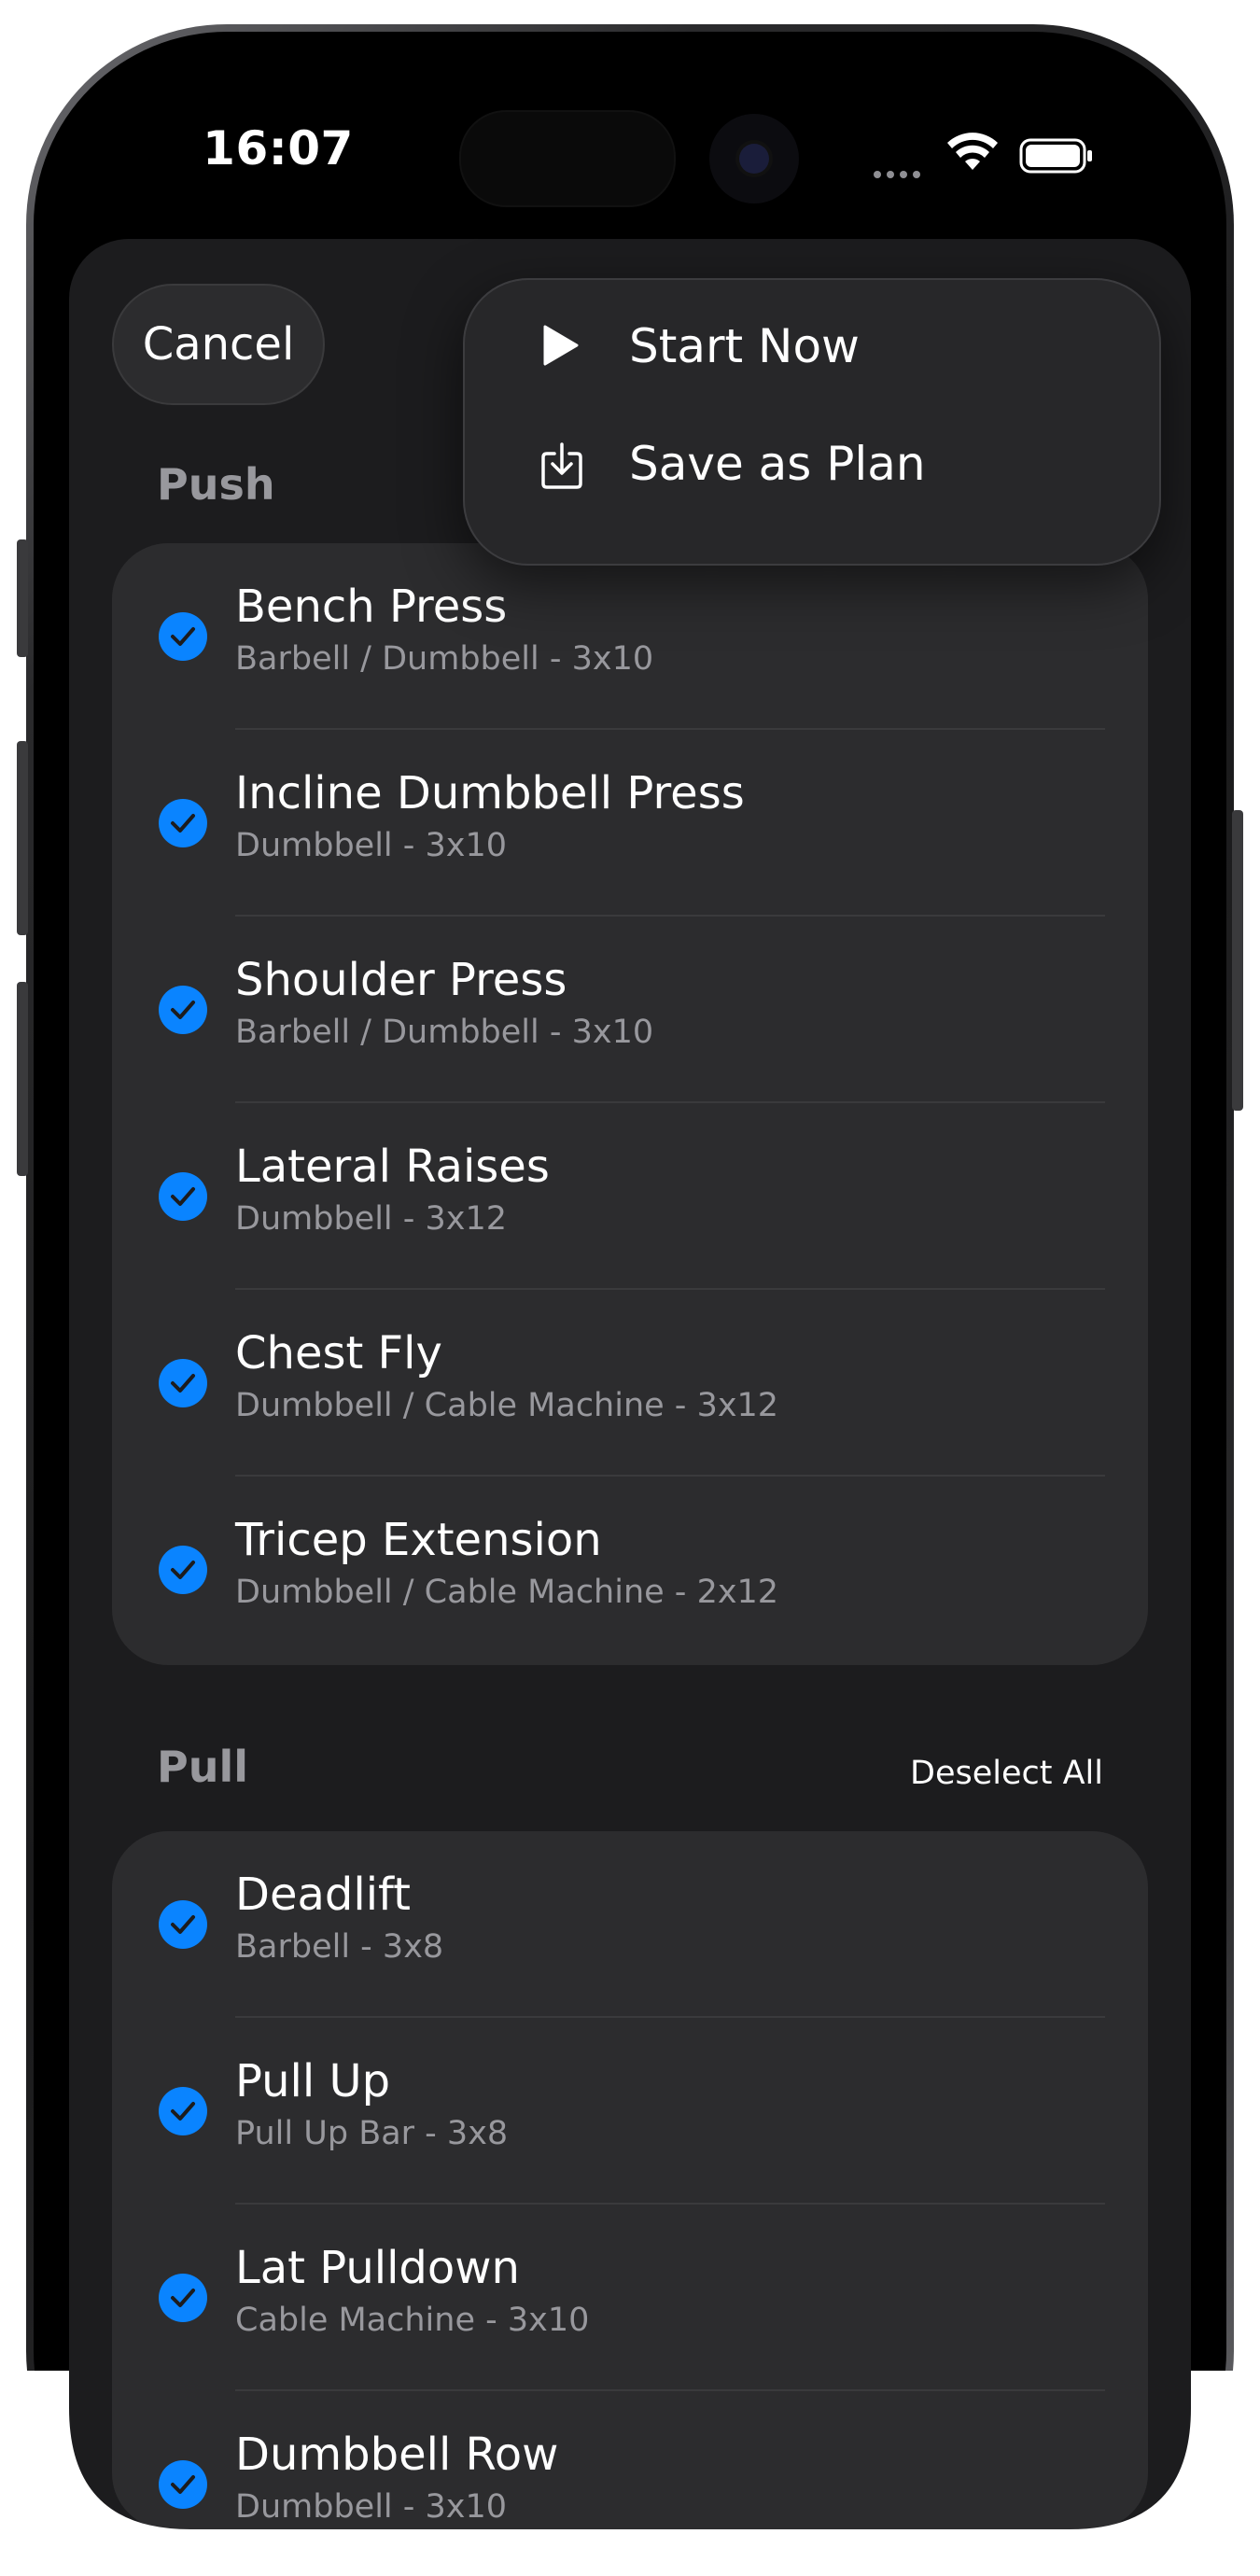 Image resolution: width=1260 pixels, height=2576 pixels. I want to click on save-as-plan-menu-item: Save as Plan, so click(812, 465).